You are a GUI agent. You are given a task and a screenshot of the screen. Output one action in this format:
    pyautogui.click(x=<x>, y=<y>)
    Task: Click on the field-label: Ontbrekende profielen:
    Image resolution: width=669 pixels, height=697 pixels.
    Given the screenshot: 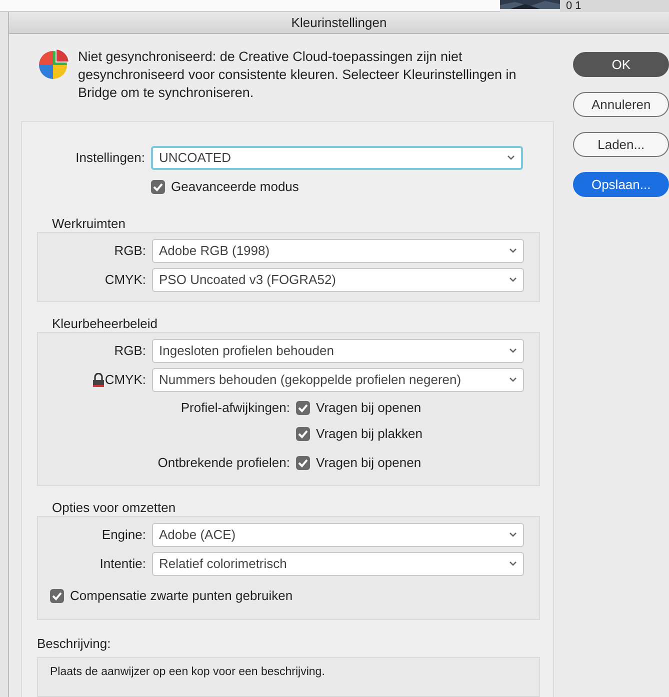 What is the action you would take?
    pyautogui.click(x=224, y=462)
    